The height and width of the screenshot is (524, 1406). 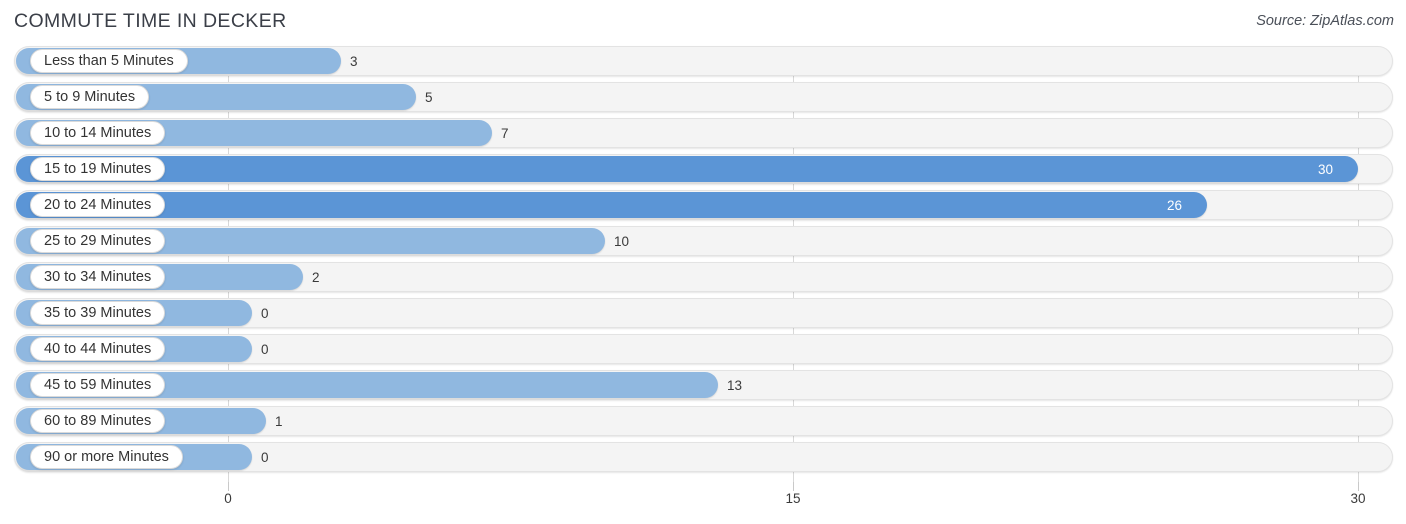 I want to click on bar-label-text: 15 to 19 Minutes, so click(x=98, y=168).